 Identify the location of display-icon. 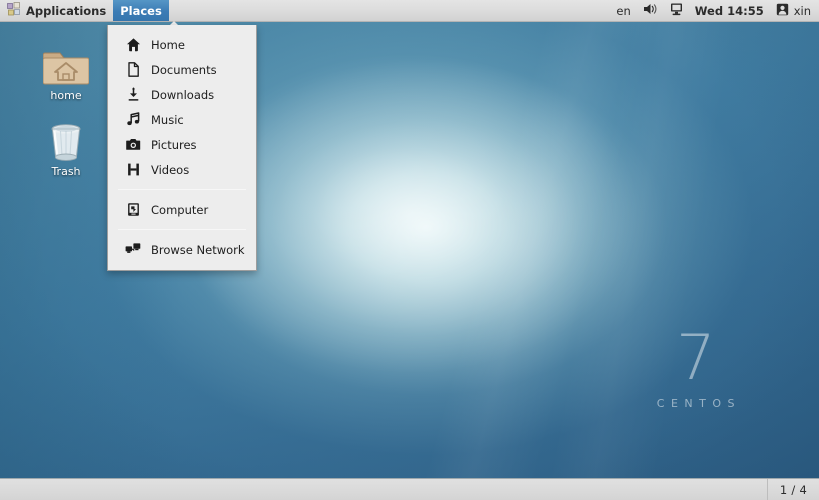
(676, 10).